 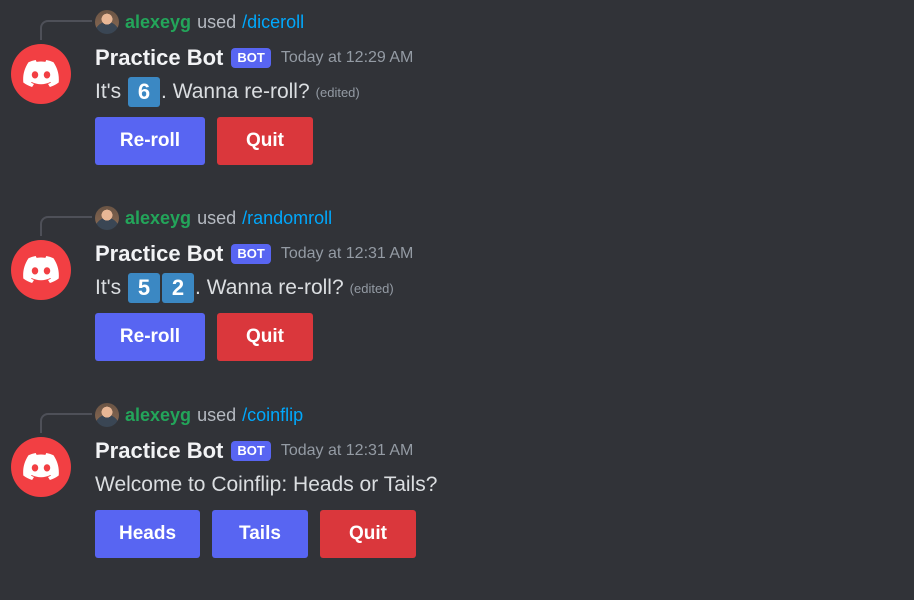 I want to click on dice-emoji: 6, so click(x=144, y=92).